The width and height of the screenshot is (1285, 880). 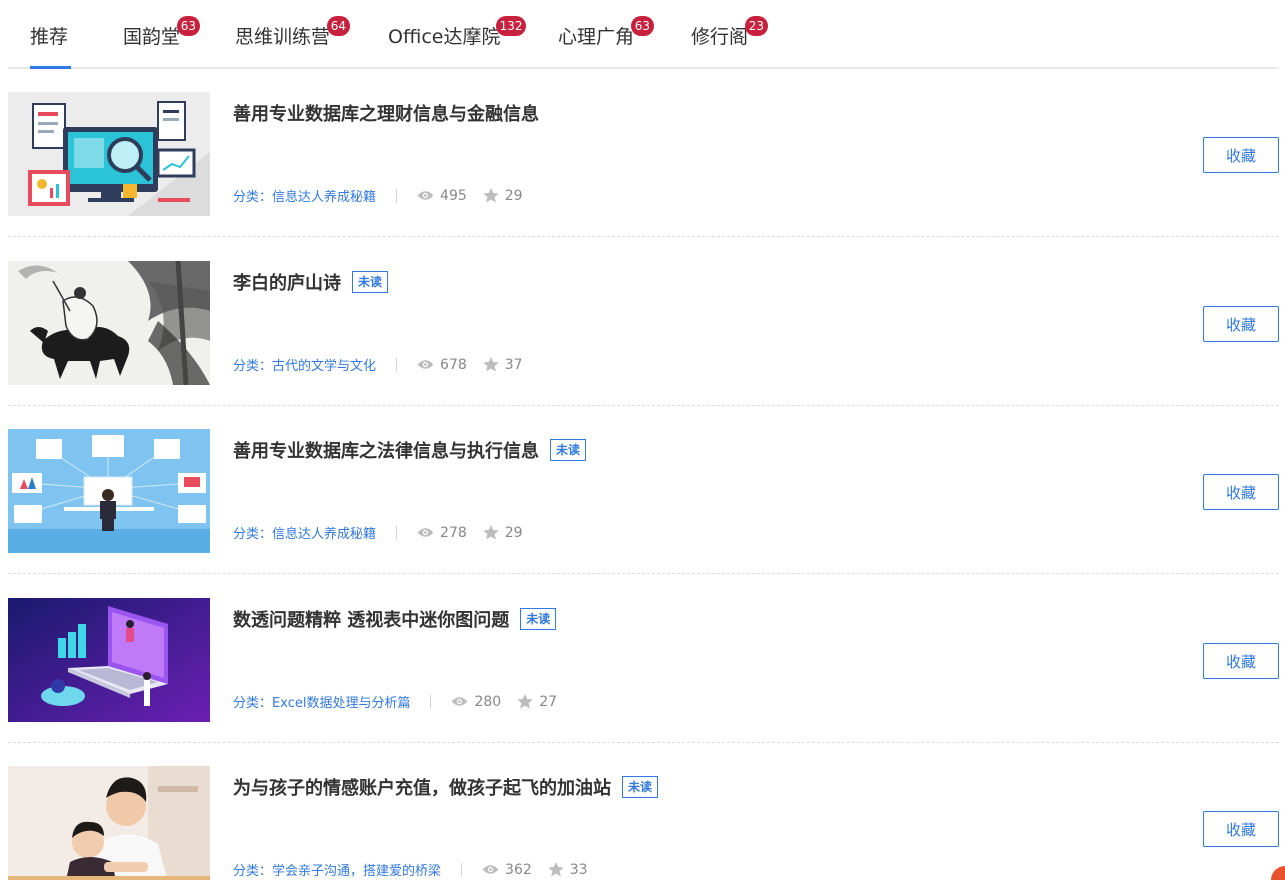 I want to click on tab-label: 推荐, so click(x=49, y=37).